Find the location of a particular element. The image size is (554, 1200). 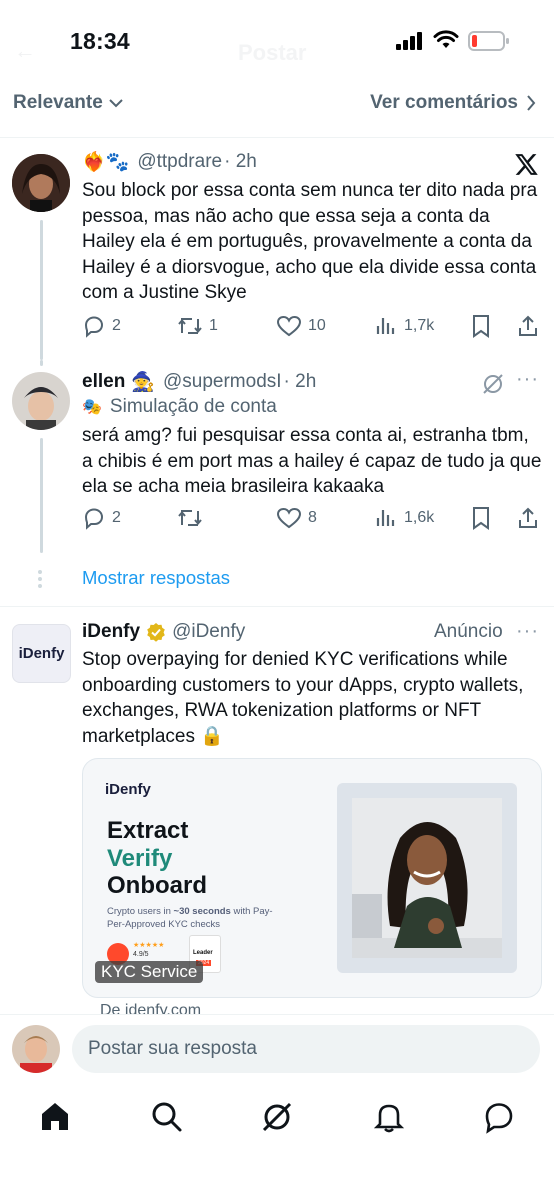

chevron-down-icon is located at coordinates (116, 103).